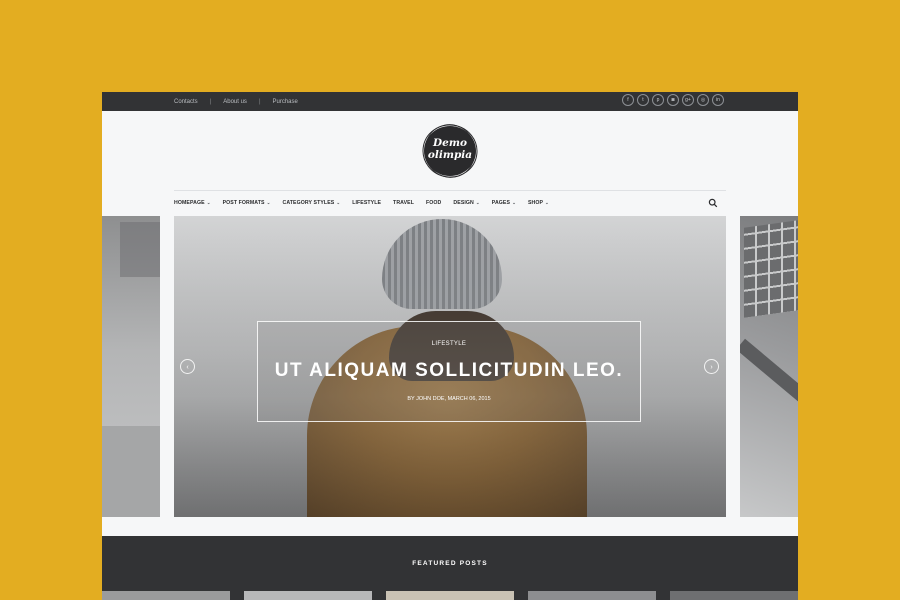 This screenshot has width=900, height=600. I want to click on nav-item-category-styles: CATEGORY STYLES ⌄, so click(311, 203).